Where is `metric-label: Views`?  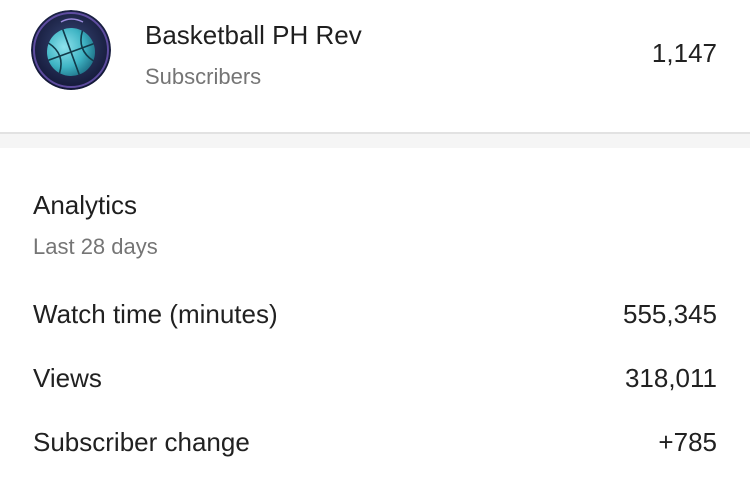 metric-label: Views is located at coordinates (67, 378).